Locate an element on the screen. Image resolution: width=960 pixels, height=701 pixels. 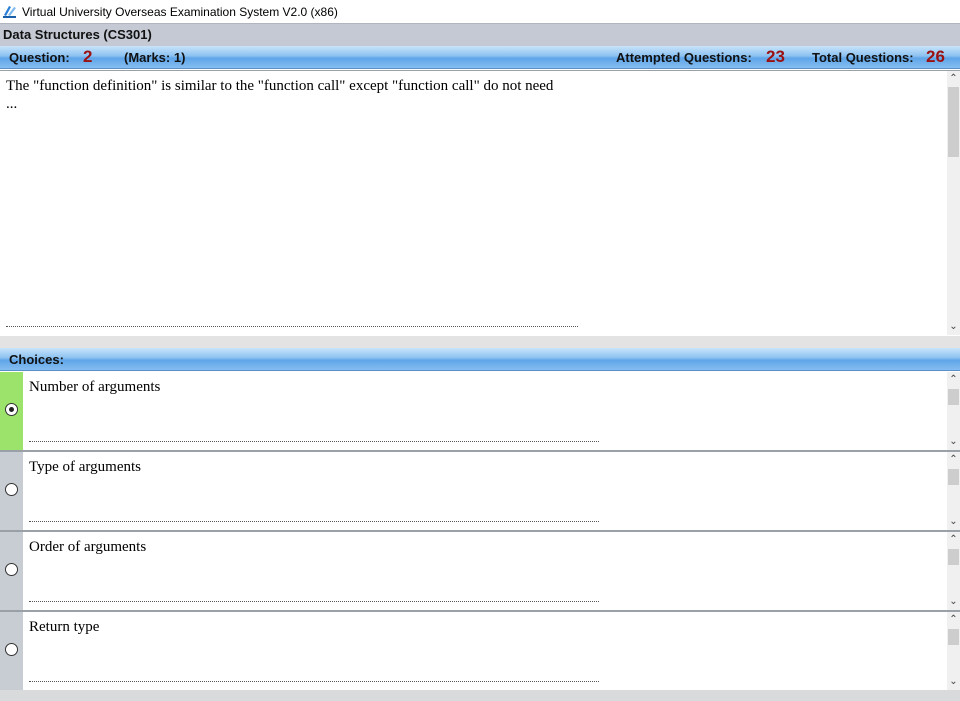
total-questions-label: Total Questions: is located at coordinates (863, 57).